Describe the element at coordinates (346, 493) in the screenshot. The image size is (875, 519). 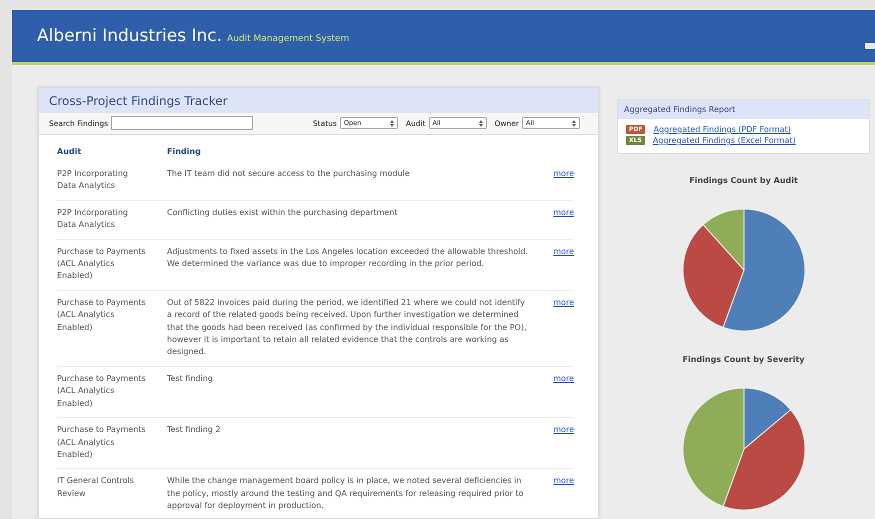
I see `finding-cell-text: While the change management board policy is in place, we noted several deficiencies in the policy, mostly around the testing and QA requirements for releasing required prior to approval for deployment in production.` at that location.